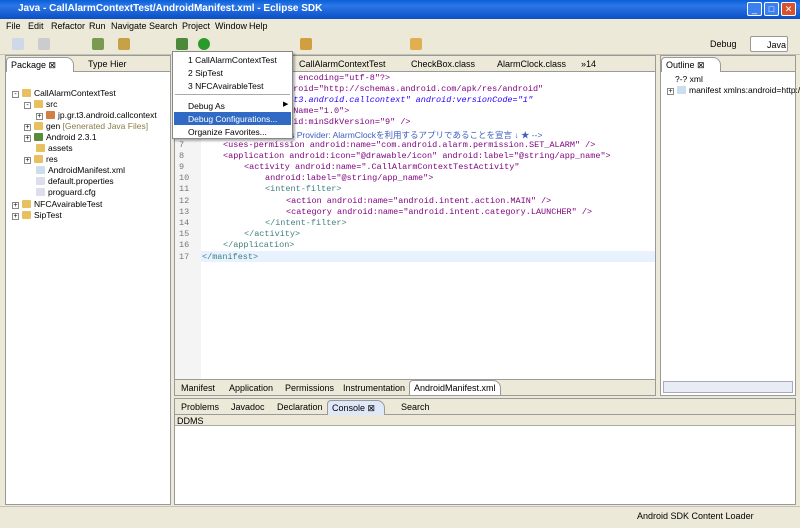  Describe the element at coordinates (306, 44) in the screenshot. I see `search-icon` at that location.